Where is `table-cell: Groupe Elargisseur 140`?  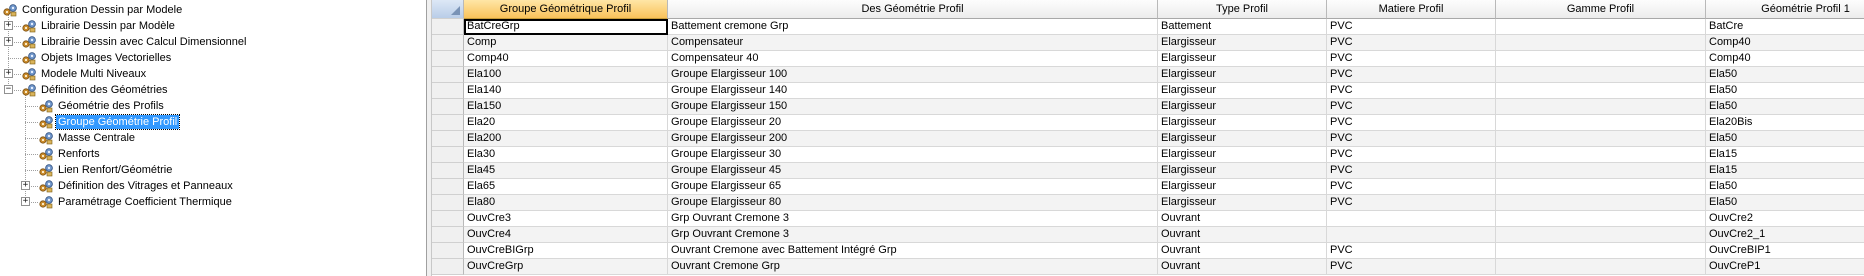
table-cell: Groupe Elargisseur 140 is located at coordinates (913, 91).